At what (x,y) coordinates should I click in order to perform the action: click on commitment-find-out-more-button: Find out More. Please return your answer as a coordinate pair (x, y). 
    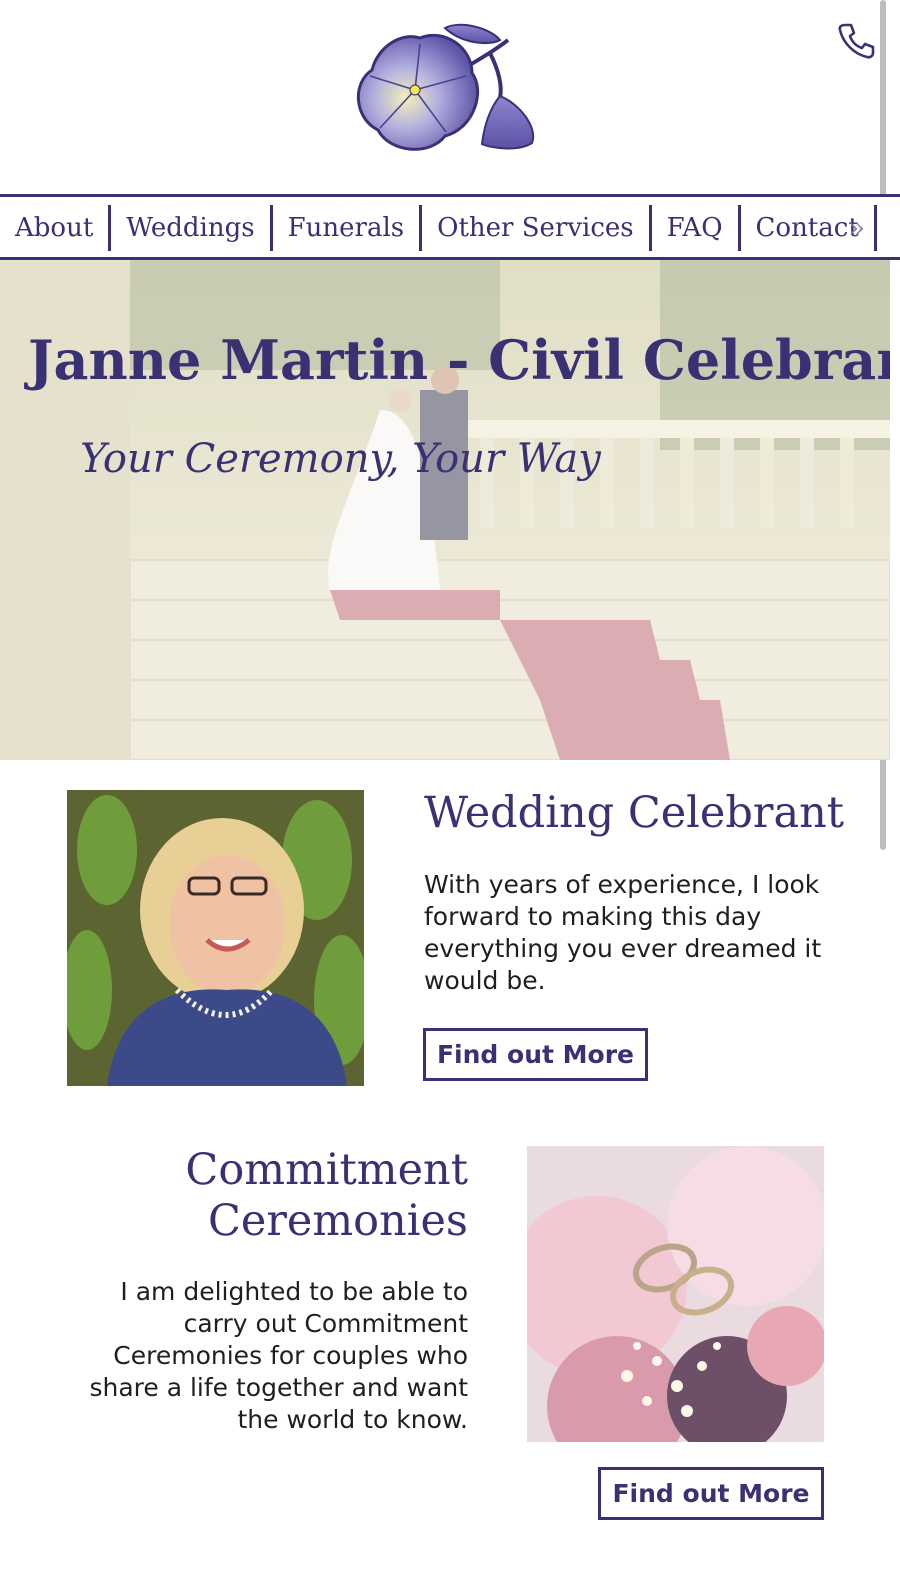
    Looking at the image, I should click on (711, 1493).